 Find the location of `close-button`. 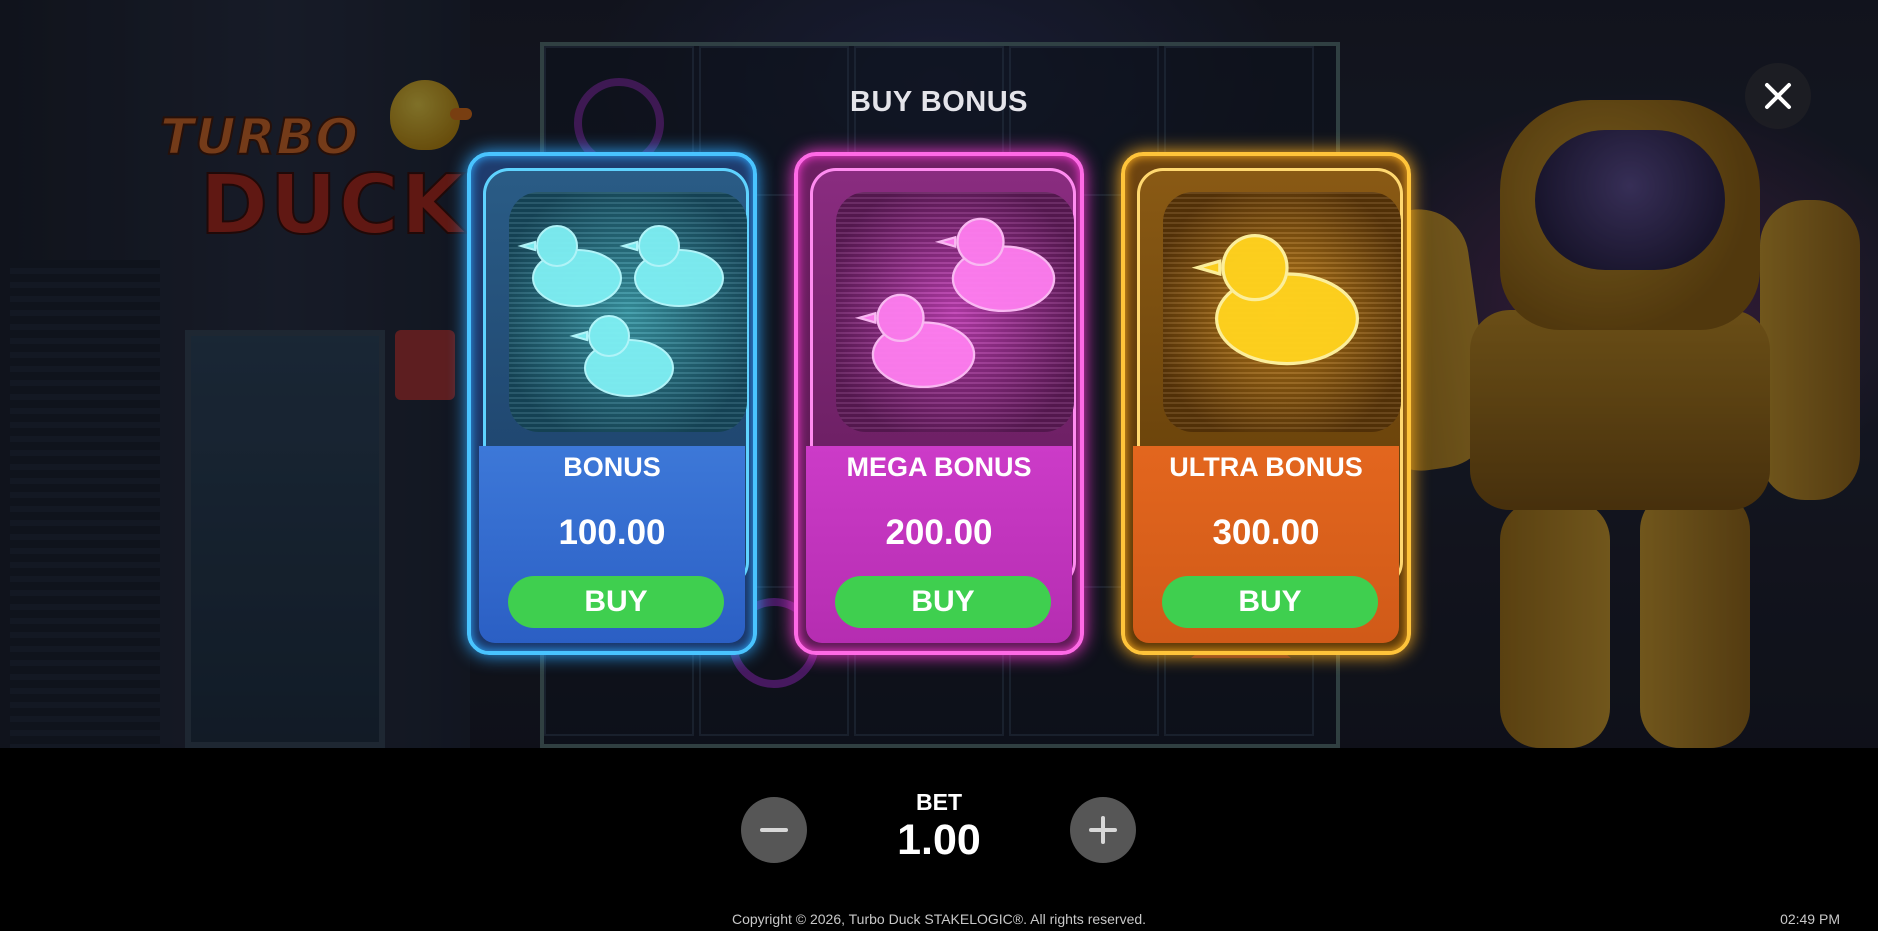

close-button is located at coordinates (1778, 96).